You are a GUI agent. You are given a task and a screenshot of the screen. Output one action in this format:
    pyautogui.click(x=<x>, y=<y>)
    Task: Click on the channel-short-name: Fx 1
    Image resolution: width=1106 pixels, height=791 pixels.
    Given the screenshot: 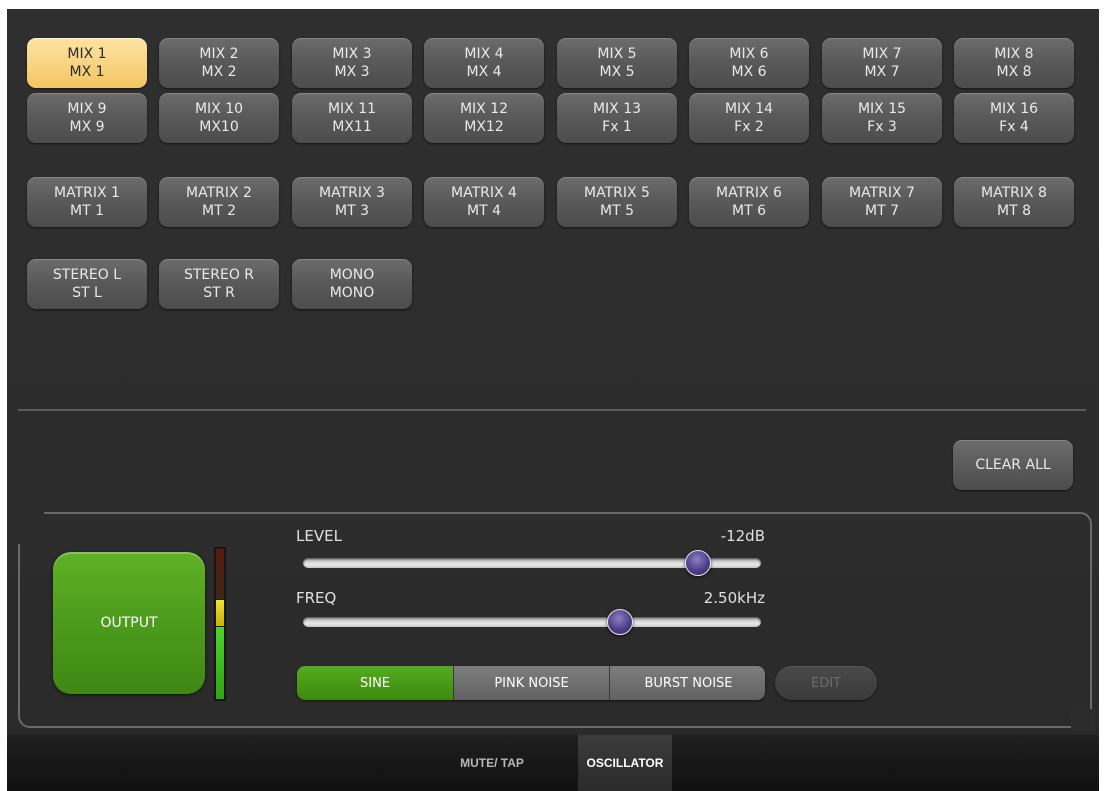 What is the action you would take?
    pyautogui.click(x=617, y=127)
    